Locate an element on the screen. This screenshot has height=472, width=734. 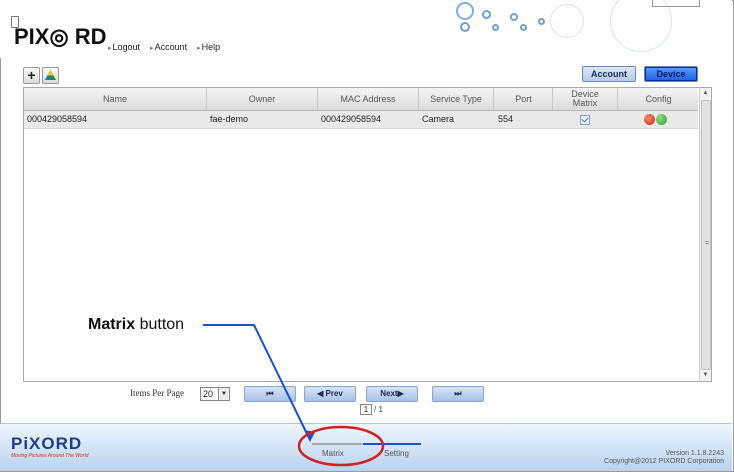
col-header-mac: MAC Address is located at coordinates (368, 99).